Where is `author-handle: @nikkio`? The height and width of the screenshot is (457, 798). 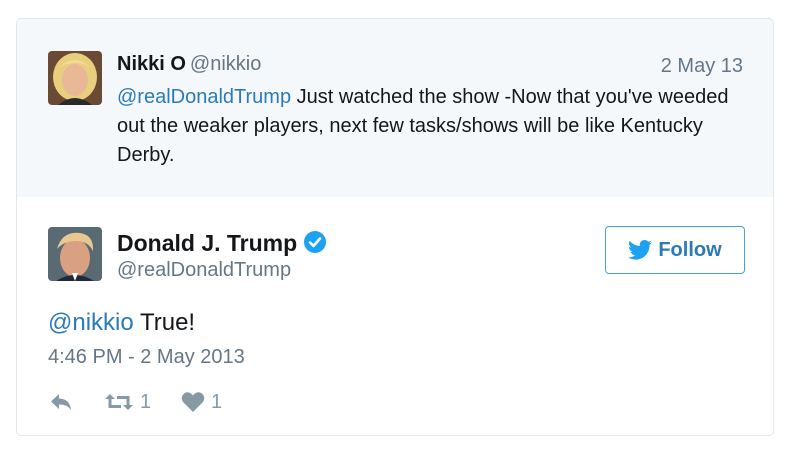
author-handle: @nikkio is located at coordinates (225, 64).